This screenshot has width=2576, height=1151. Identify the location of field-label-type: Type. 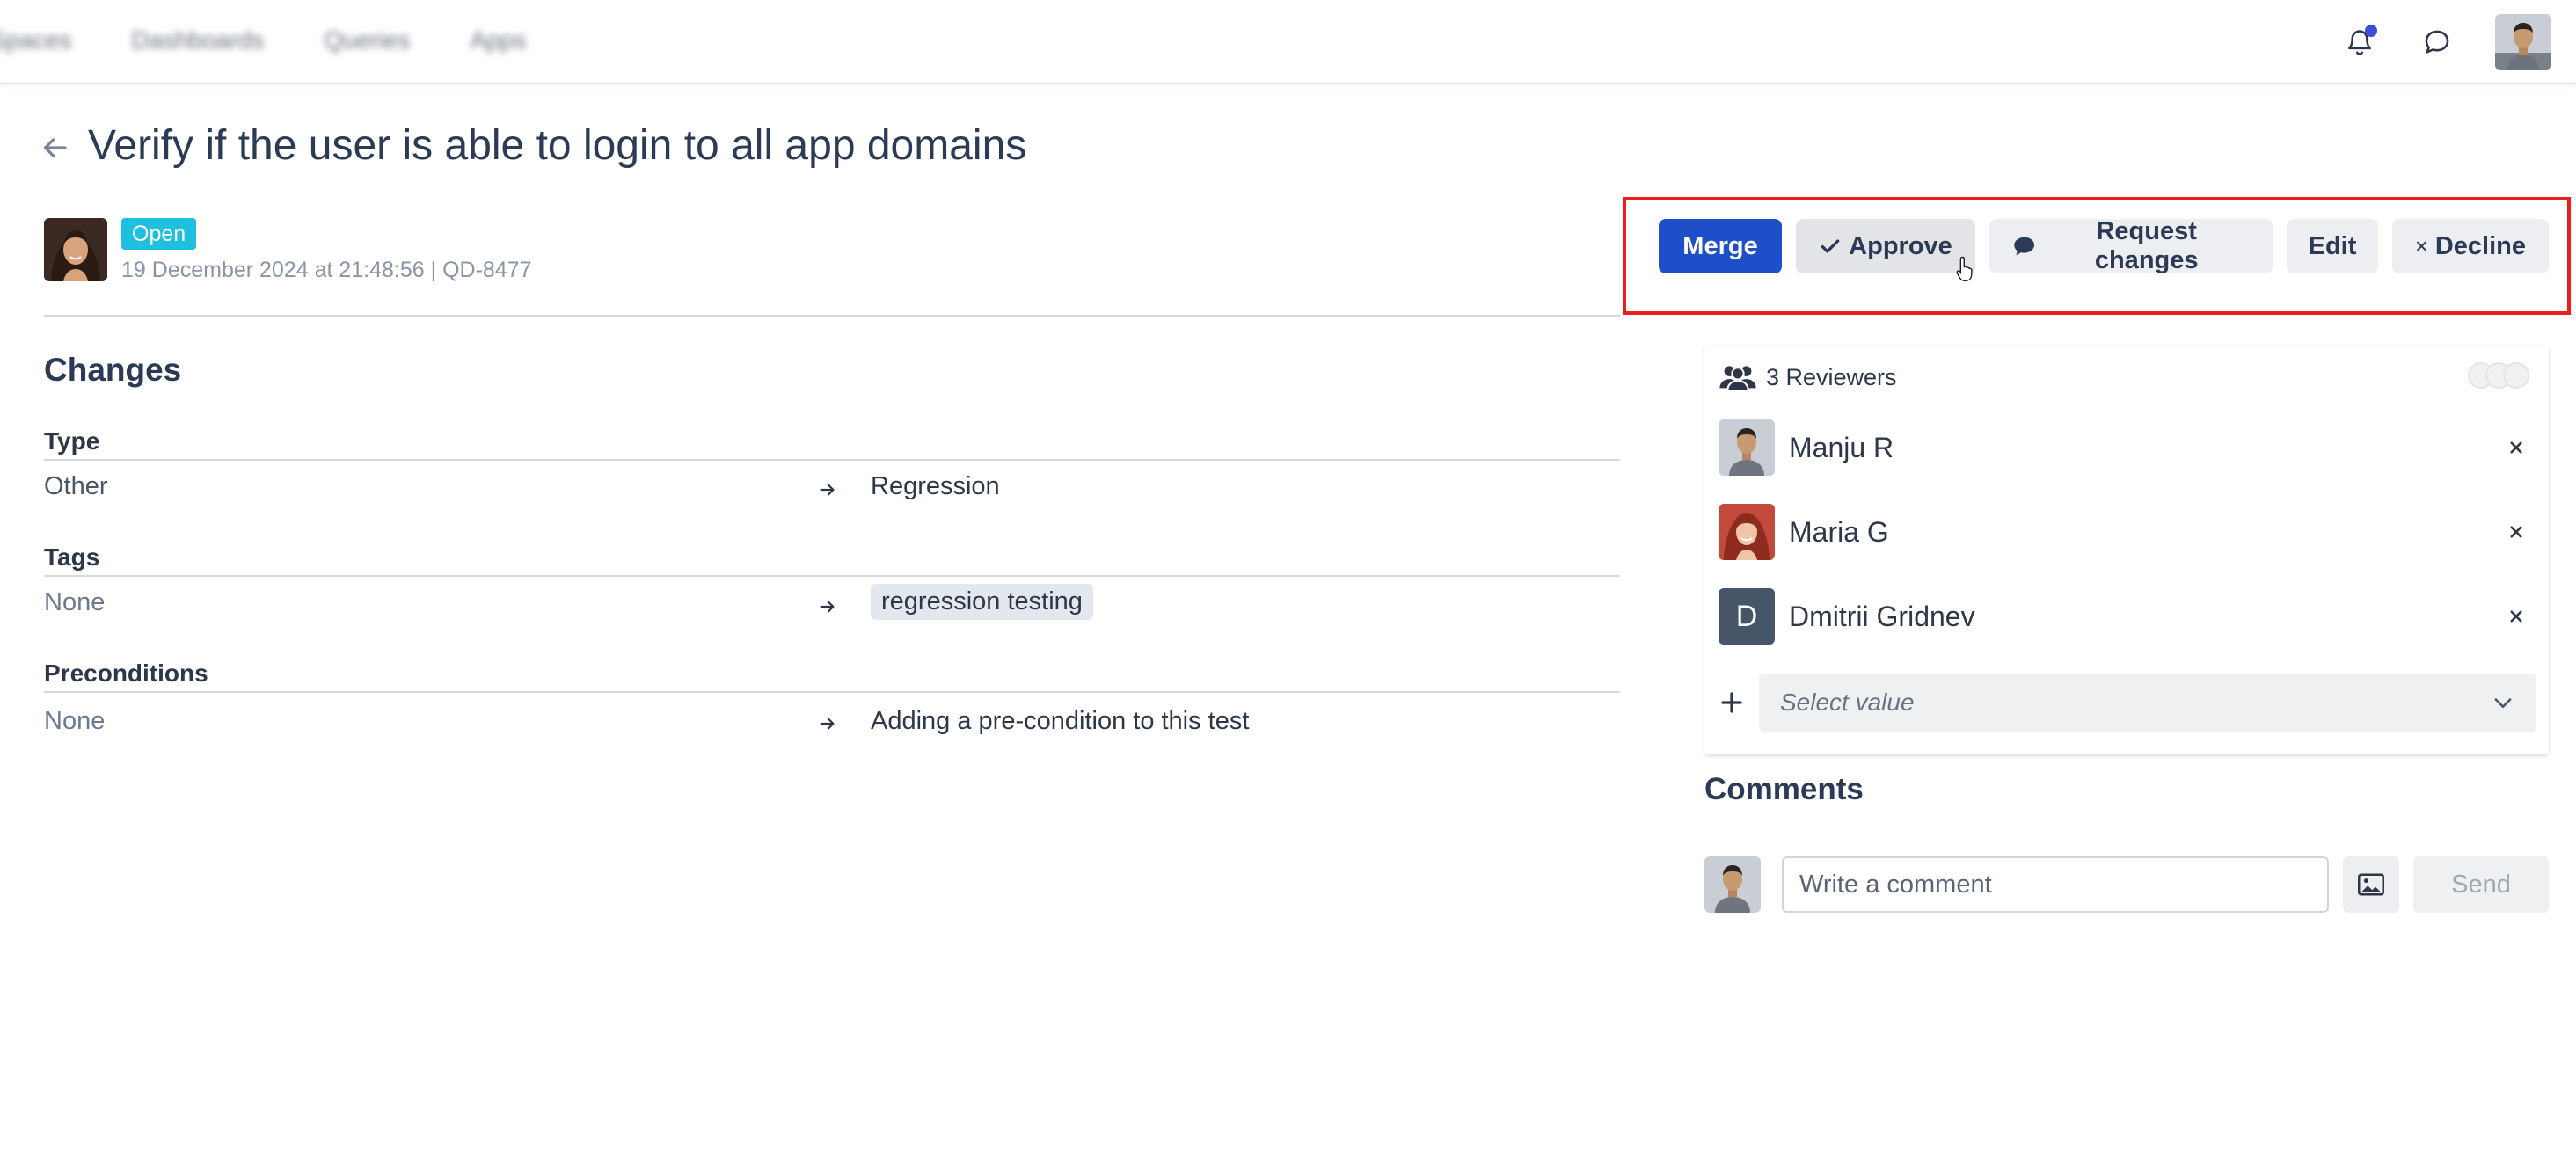
(72, 441).